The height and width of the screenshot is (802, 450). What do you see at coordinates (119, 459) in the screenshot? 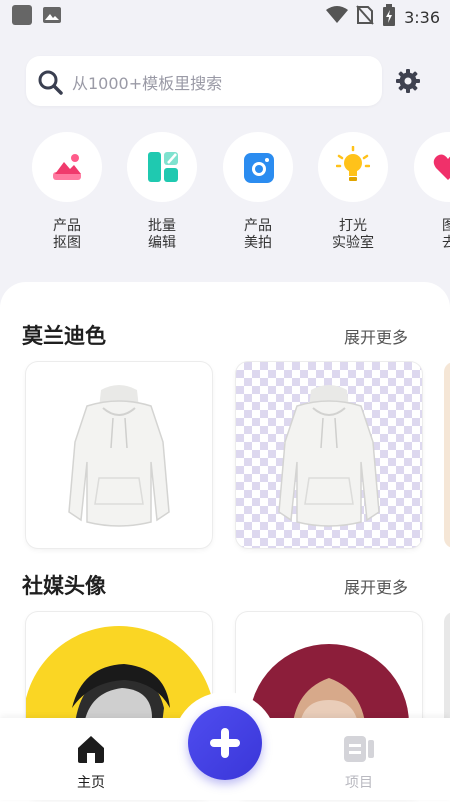
I see `hoodie-image` at bounding box center [119, 459].